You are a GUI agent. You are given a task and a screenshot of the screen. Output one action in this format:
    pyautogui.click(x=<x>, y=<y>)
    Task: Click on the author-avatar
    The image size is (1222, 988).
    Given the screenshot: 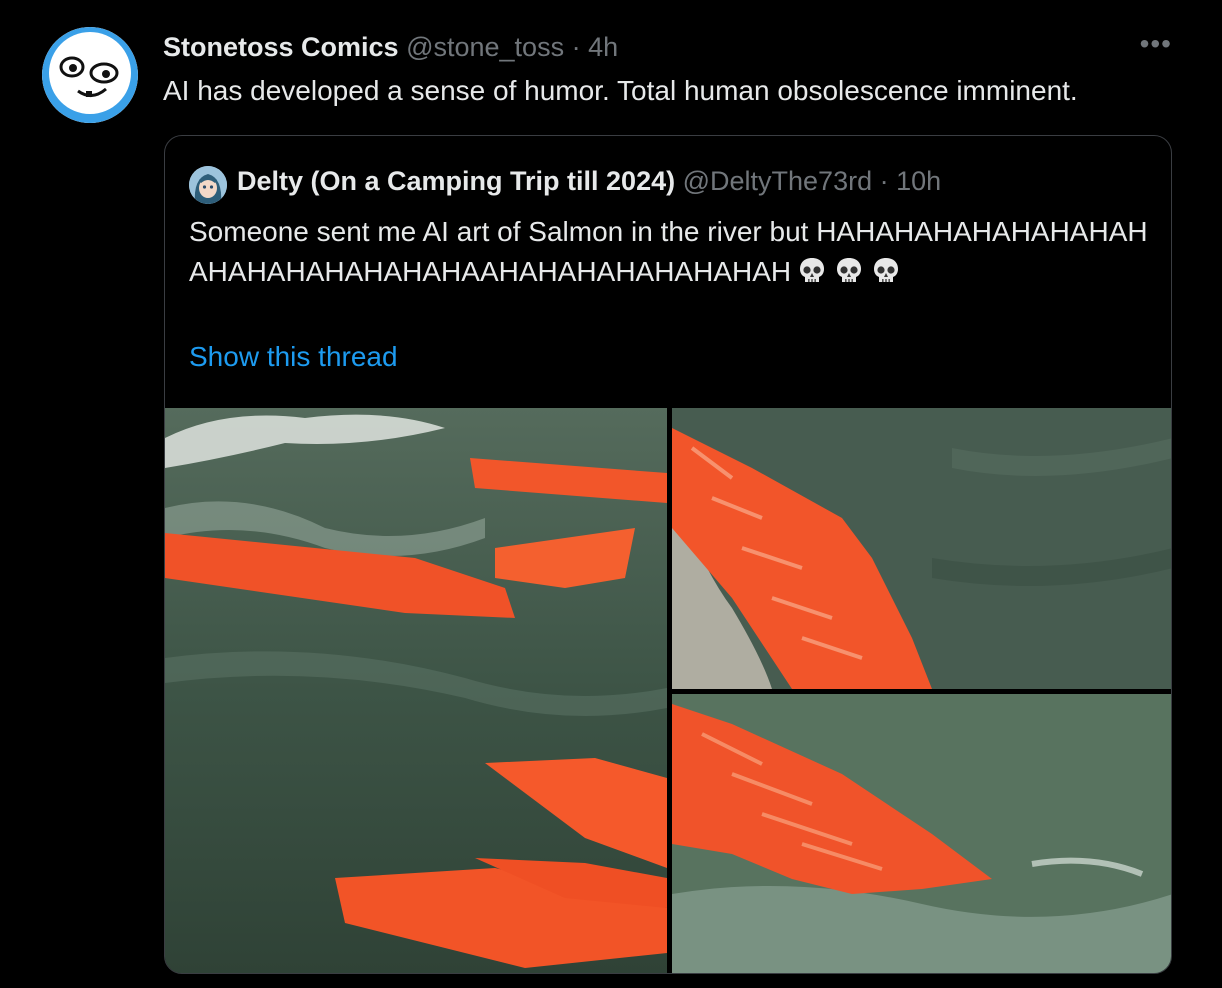 What is the action you would take?
    pyautogui.click(x=90, y=75)
    